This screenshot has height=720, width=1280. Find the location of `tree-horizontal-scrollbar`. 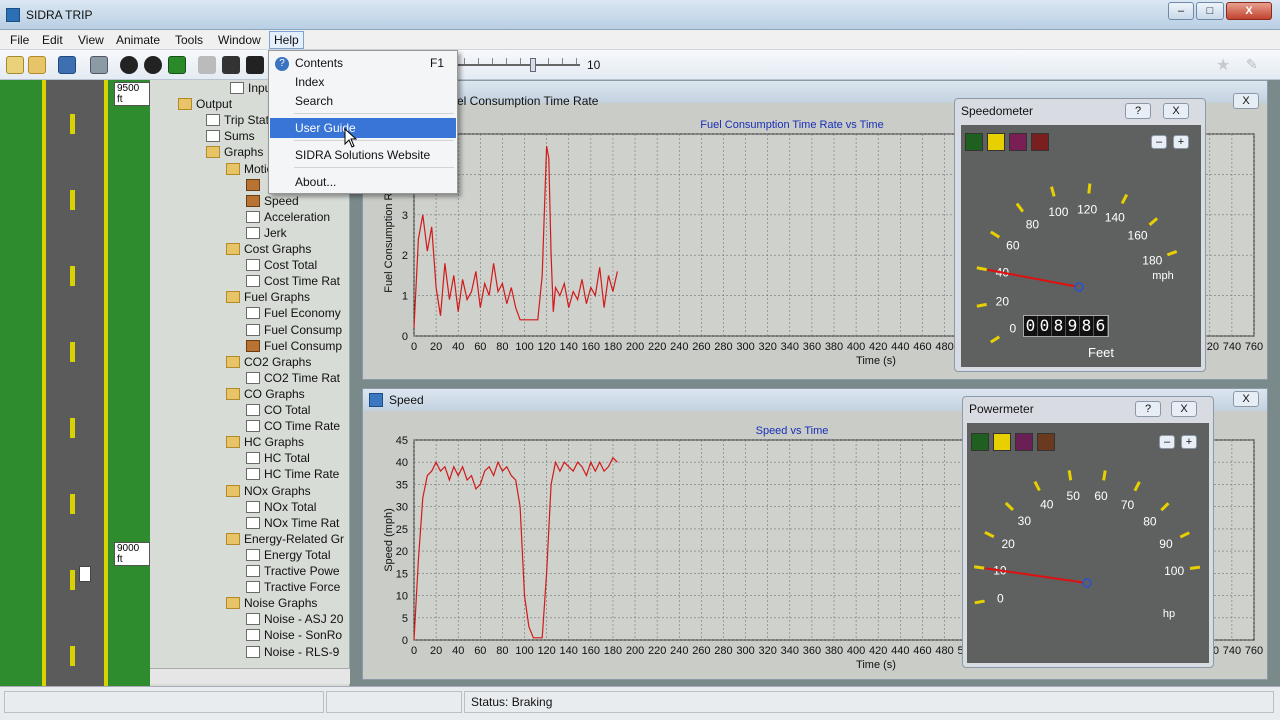

tree-horizontal-scrollbar is located at coordinates (250, 676).